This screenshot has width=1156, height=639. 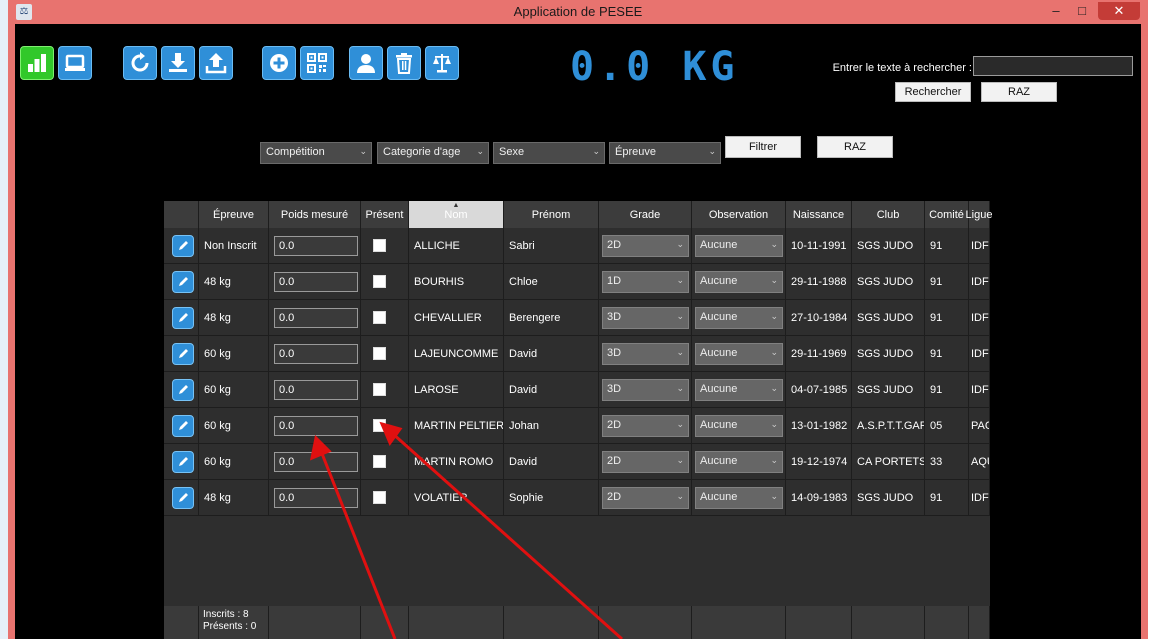 I want to click on naissance-cell: 19-12-1974, so click(x=819, y=462).